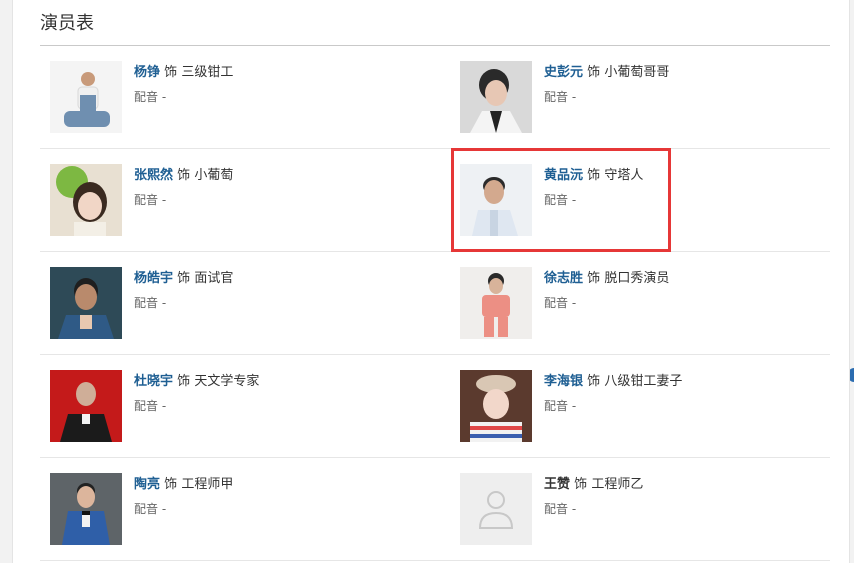  What do you see at coordinates (563, 72) in the screenshot?
I see `actor-name-link: 史彭元` at bounding box center [563, 72].